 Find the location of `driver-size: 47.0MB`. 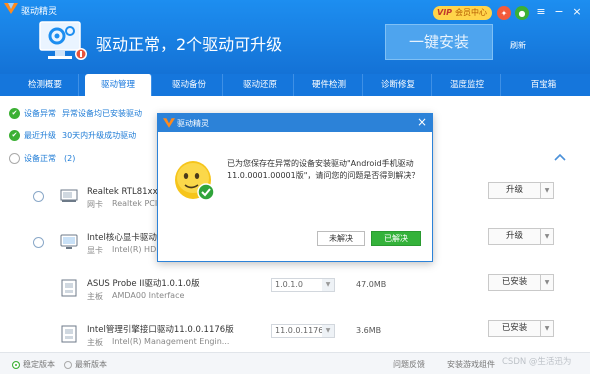

driver-size: 47.0MB is located at coordinates (371, 284).